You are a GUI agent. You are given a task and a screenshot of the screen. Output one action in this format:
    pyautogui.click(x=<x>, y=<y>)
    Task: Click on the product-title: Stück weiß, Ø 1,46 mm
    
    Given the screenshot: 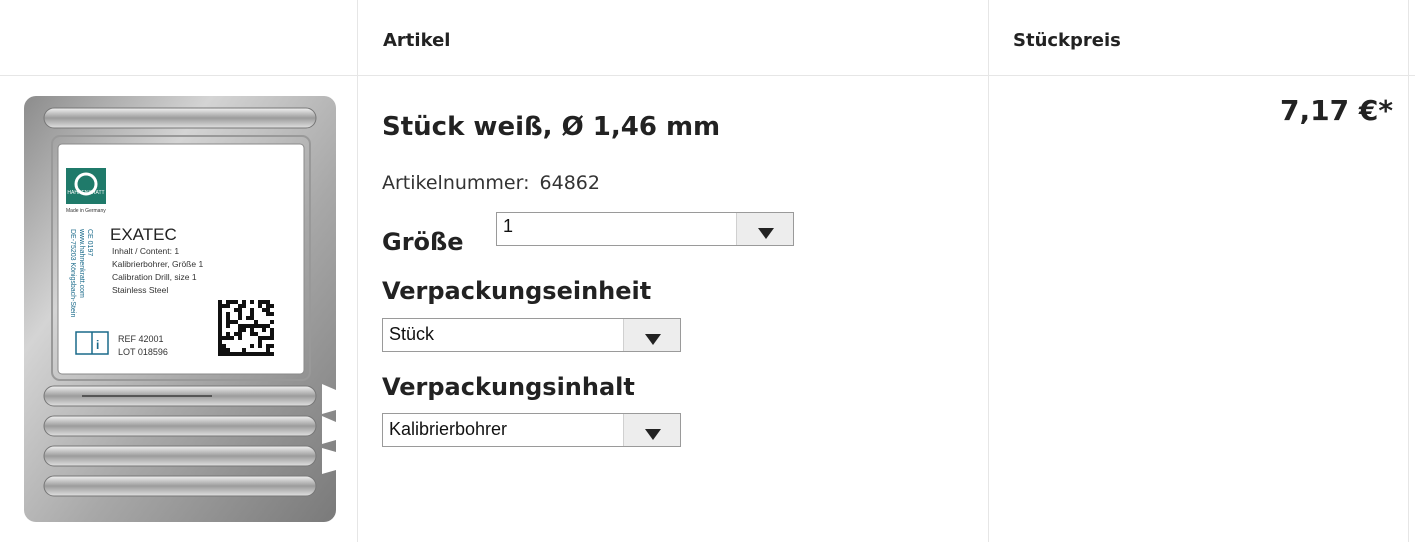 What is the action you would take?
    pyautogui.click(x=551, y=127)
    